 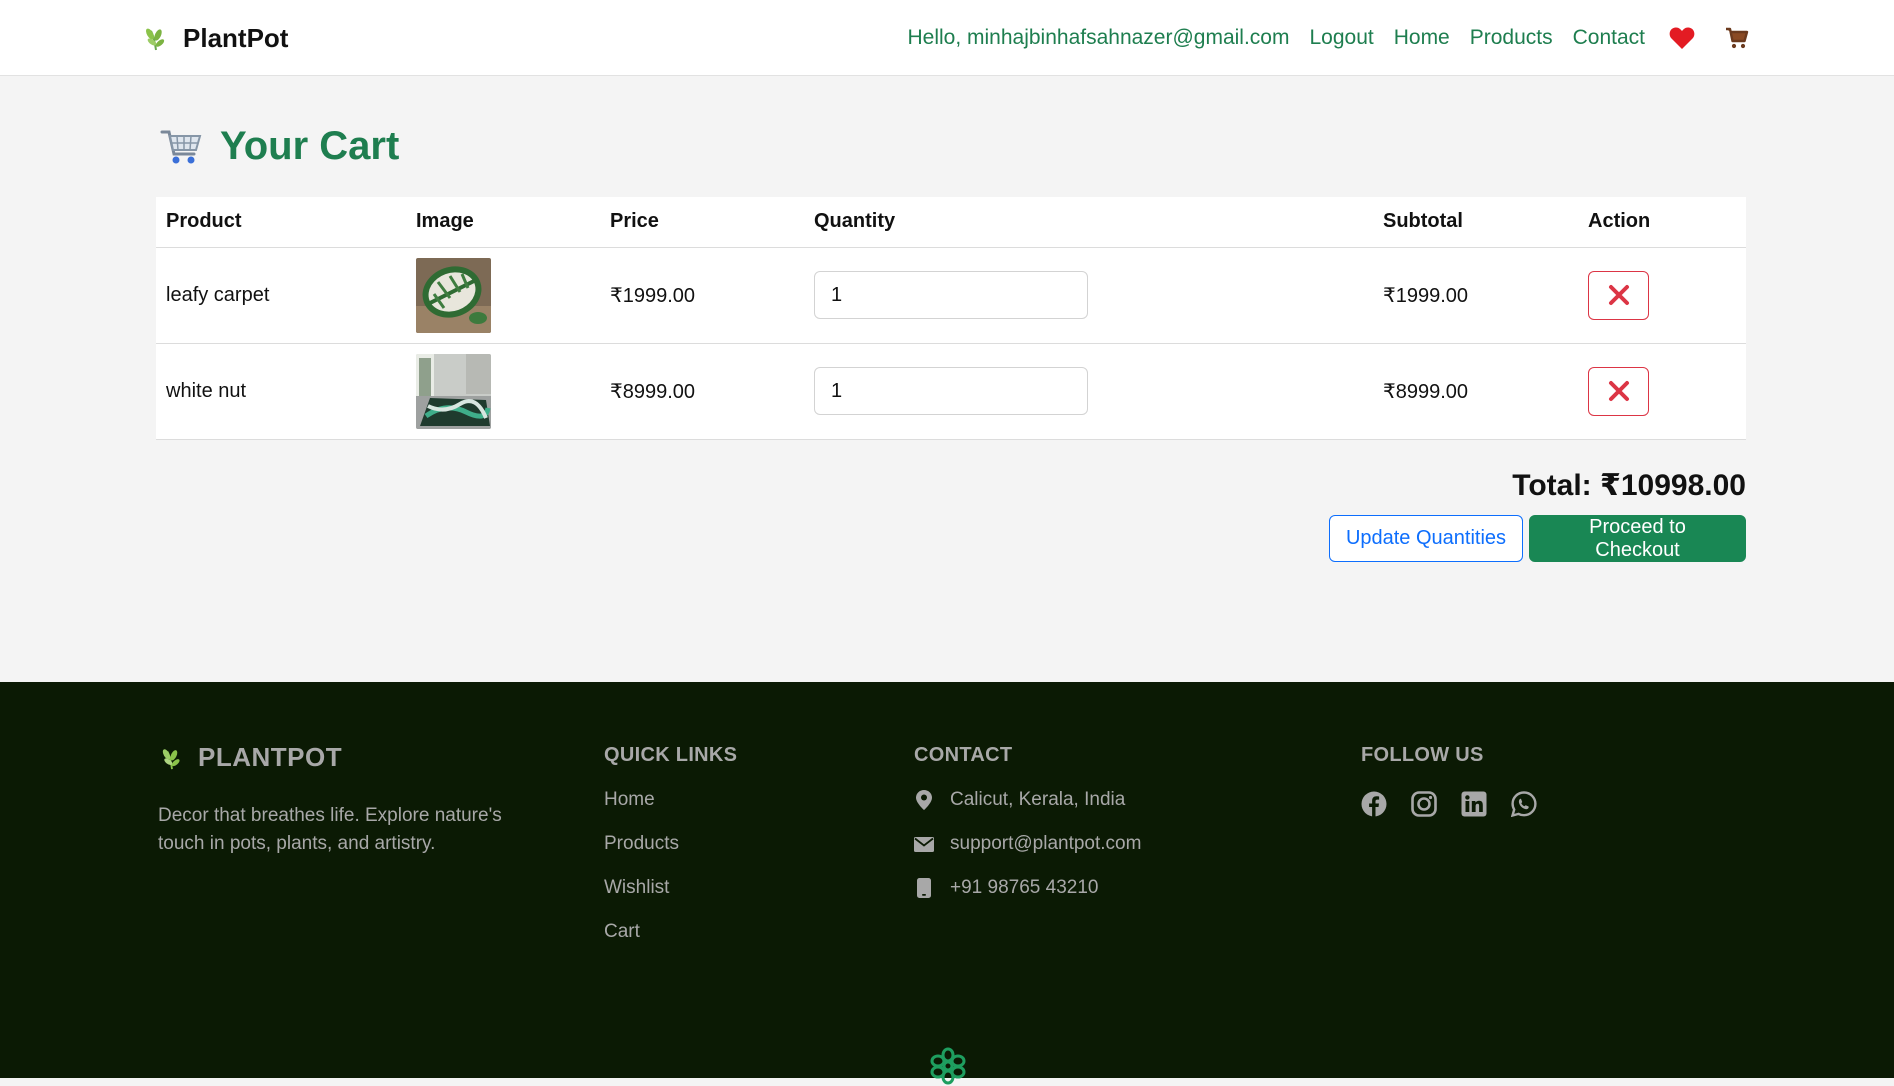 What do you see at coordinates (1422, 38) in the screenshot?
I see `nav-link-home: Home` at bounding box center [1422, 38].